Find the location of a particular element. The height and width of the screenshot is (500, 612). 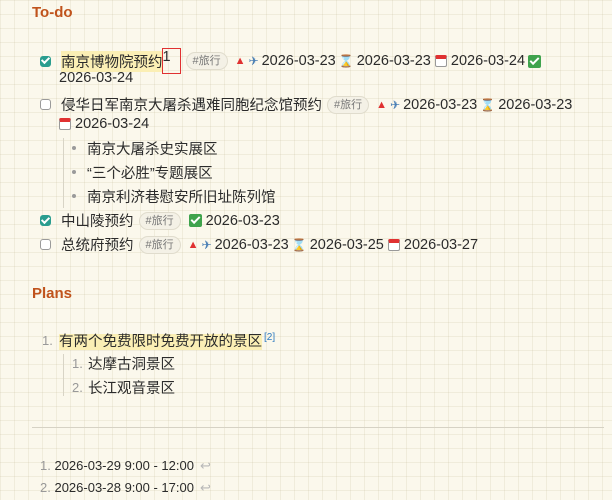

list-item: 南京大屠杀史实展区 is located at coordinates (152, 150).